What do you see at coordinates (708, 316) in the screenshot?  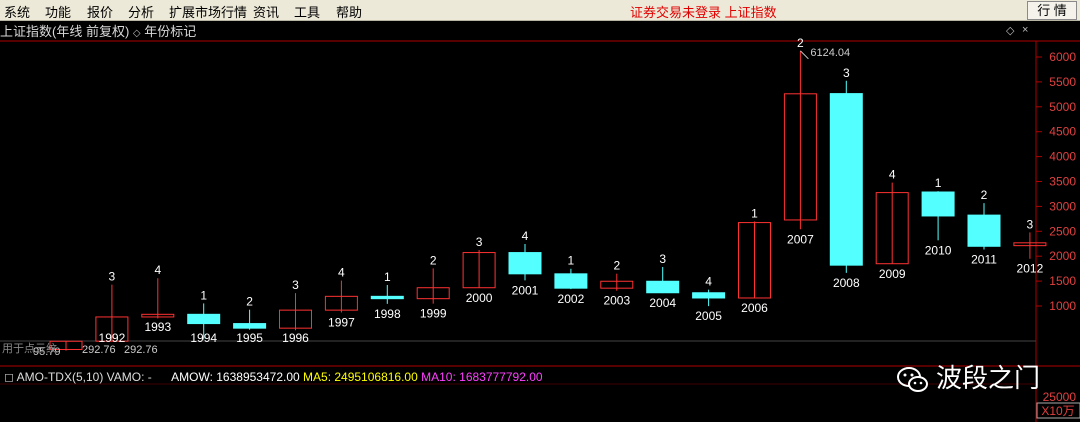 I see `year-label: 2005` at bounding box center [708, 316].